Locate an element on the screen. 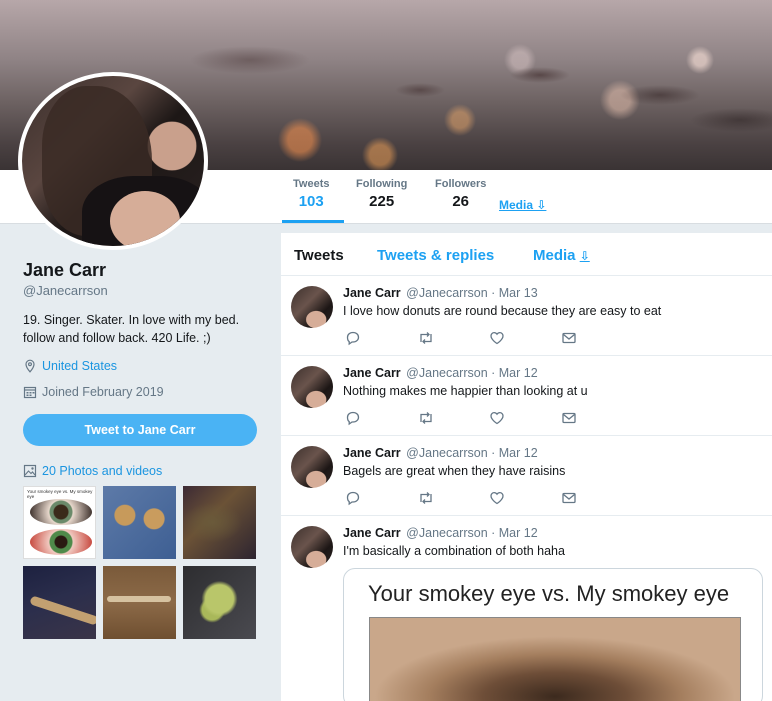 This screenshot has height=701, width=772. photos-videos-link: 20 Photos and videos is located at coordinates (92, 471).